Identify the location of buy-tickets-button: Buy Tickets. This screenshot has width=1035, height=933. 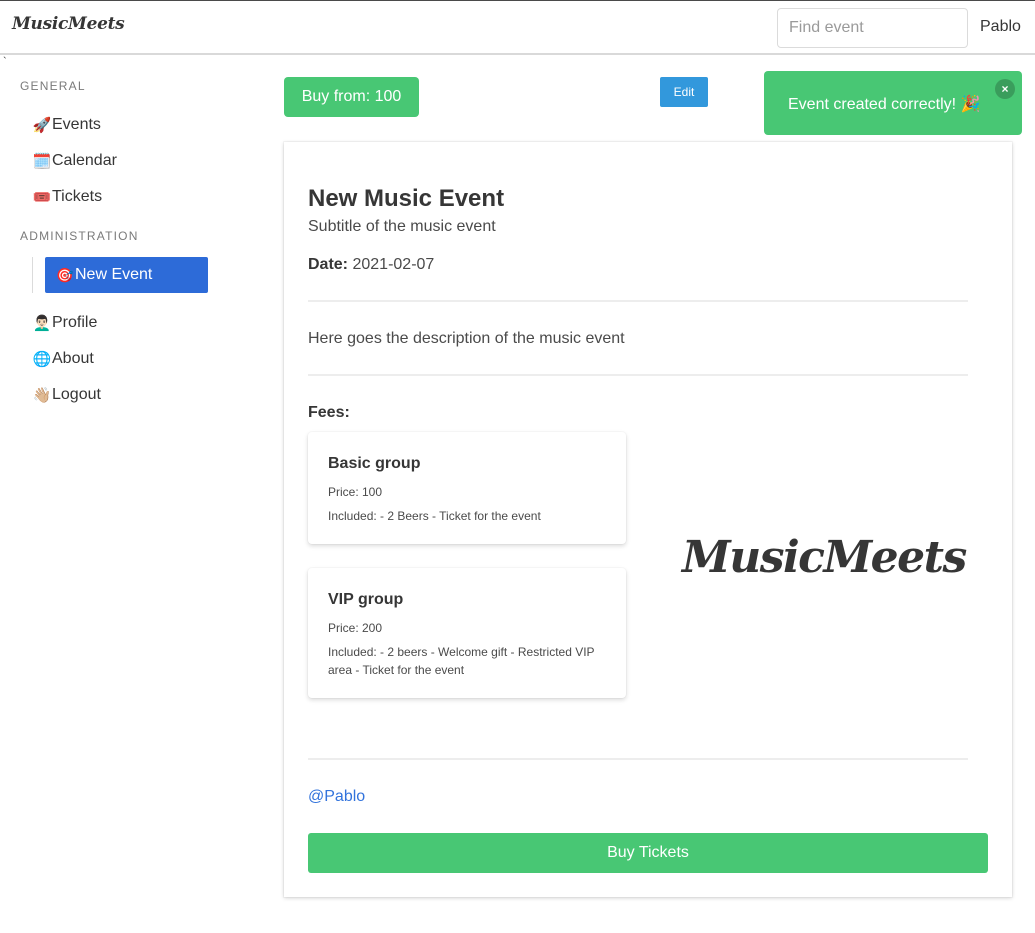
(648, 853).